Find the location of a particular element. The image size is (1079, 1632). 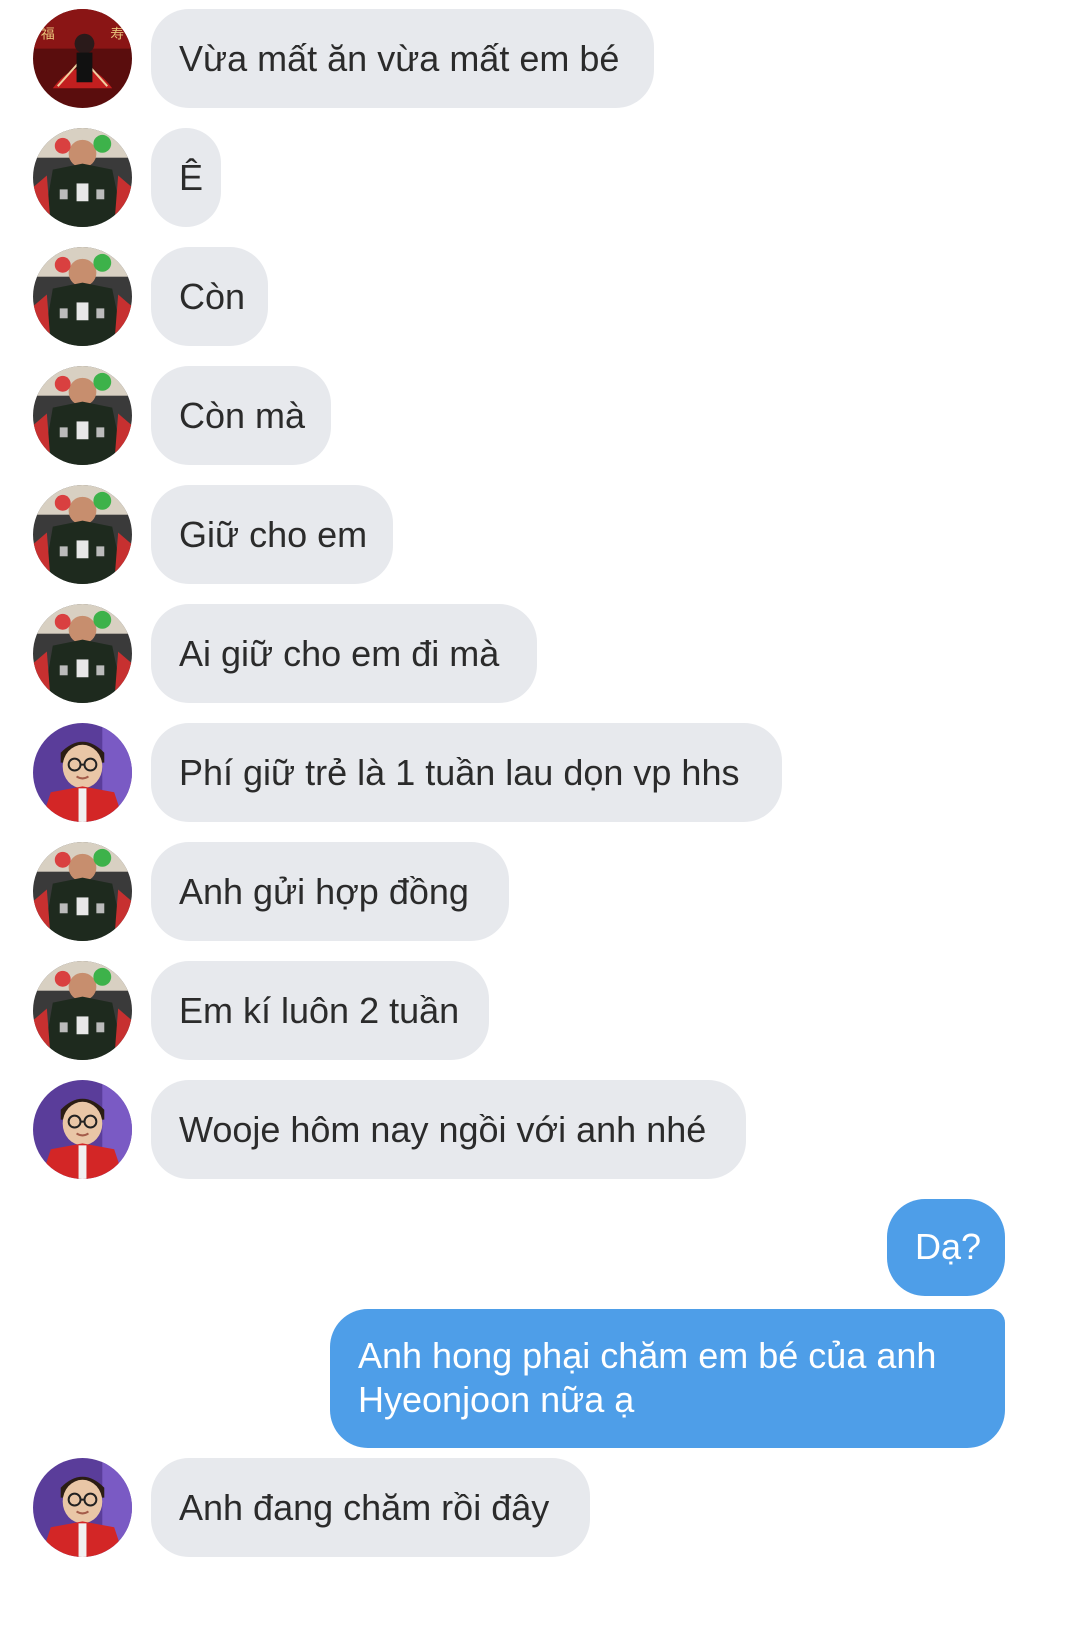

message-text: Ê is located at coordinates (191, 177).